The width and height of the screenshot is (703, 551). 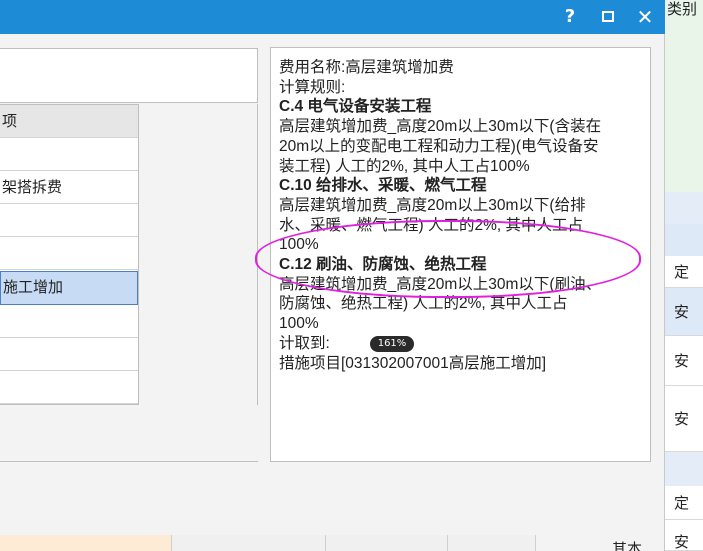 I want to click on info-line: 高层建筑增加费_高度20m以上30m以下(含装在, so click(x=440, y=127).